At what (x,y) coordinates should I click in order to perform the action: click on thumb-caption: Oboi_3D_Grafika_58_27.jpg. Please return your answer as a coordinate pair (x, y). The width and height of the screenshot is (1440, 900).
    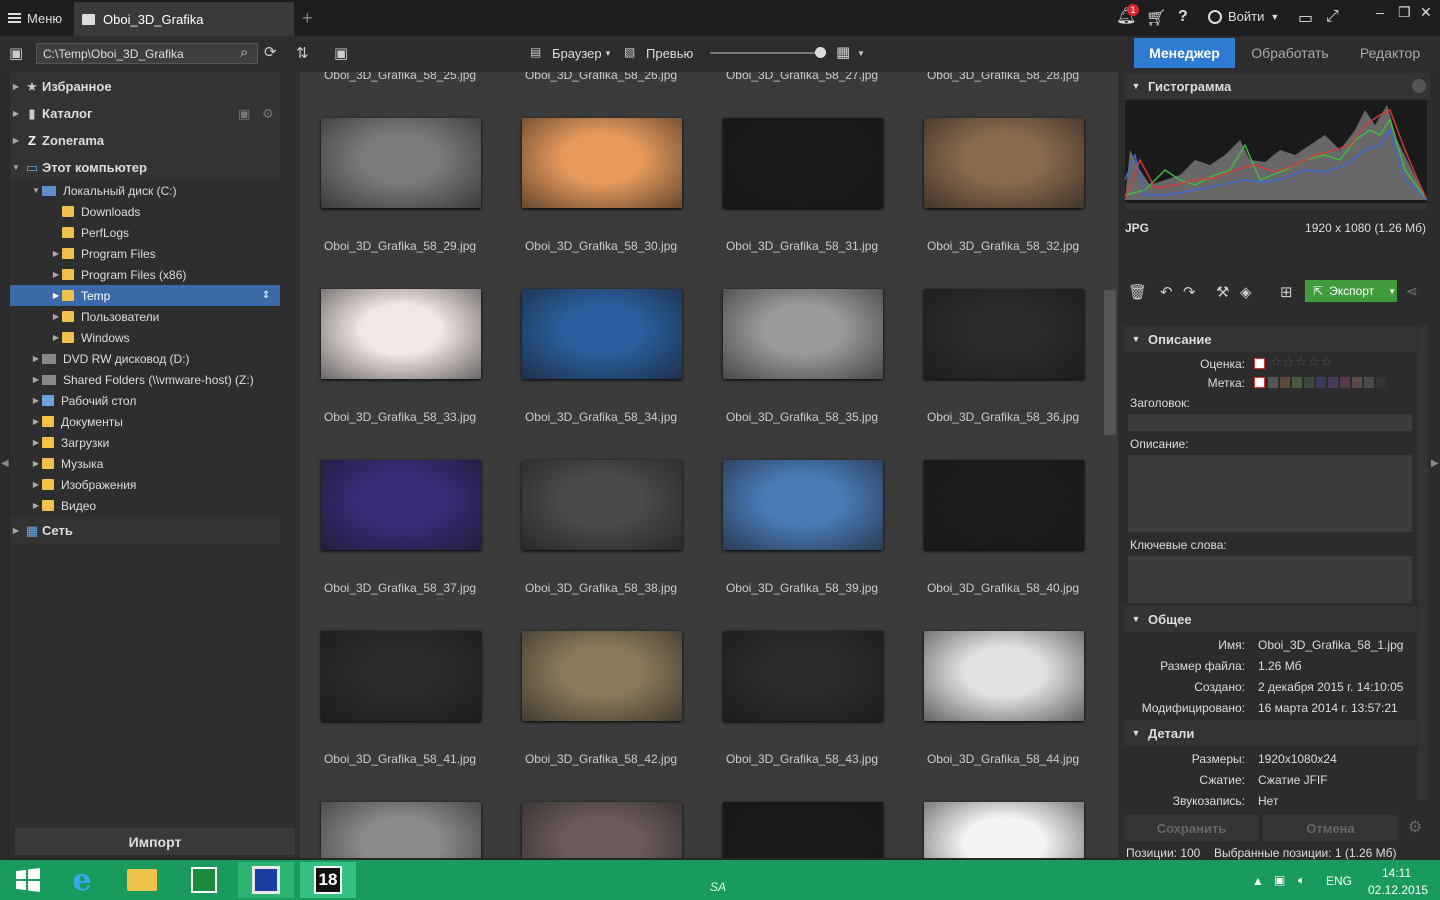
    Looking at the image, I should click on (802, 77).